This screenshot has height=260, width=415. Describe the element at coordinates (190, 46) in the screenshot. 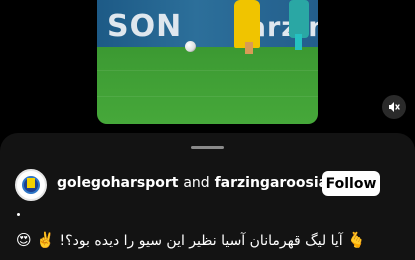

I see `football` at that location.